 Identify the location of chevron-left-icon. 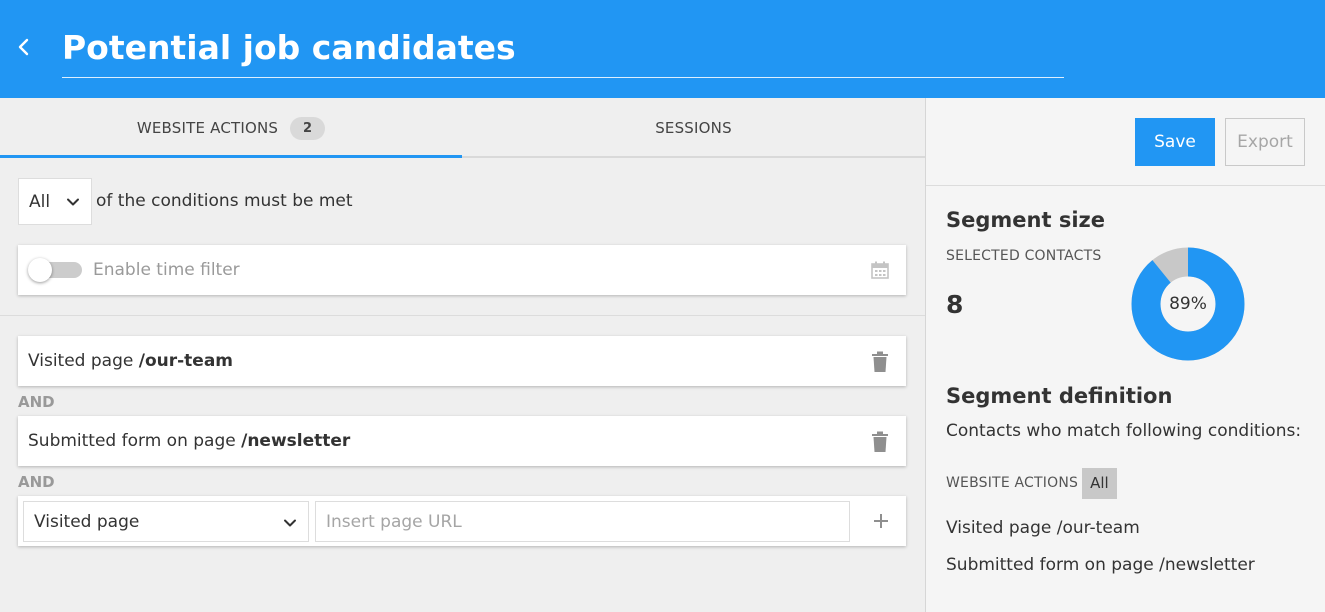
(23, 47).